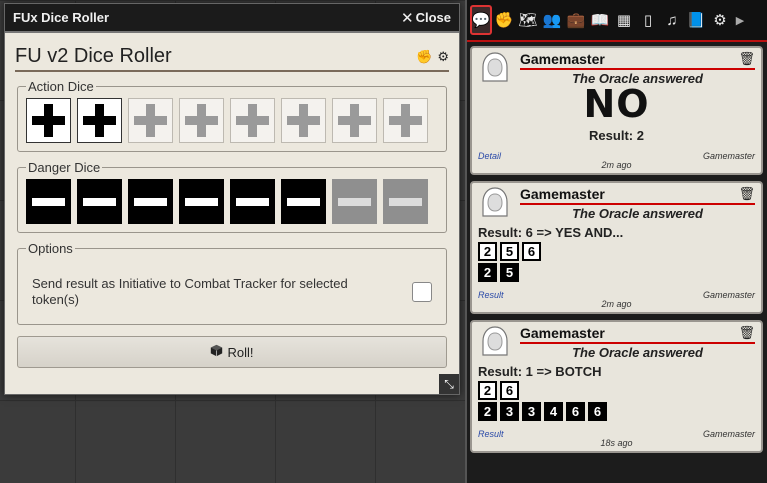  What do you see at coordinates (50, 248) in the screenshot?
I see `options-legend: Options` at bounding box center [50, 248].